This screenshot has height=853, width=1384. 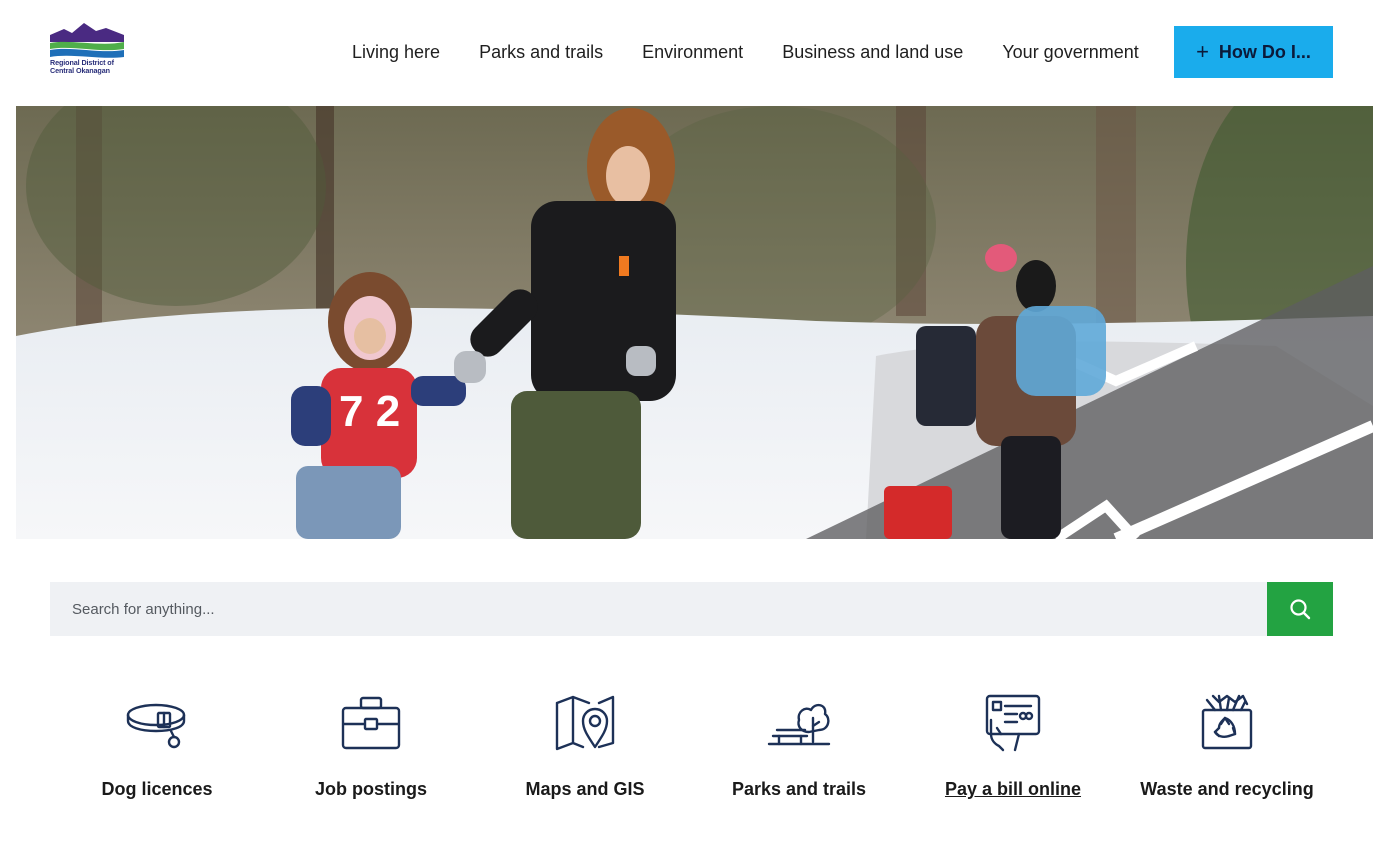 I want to click on quick-link-parks-and-trails: Parks and trails, so click(x=799, y=746).